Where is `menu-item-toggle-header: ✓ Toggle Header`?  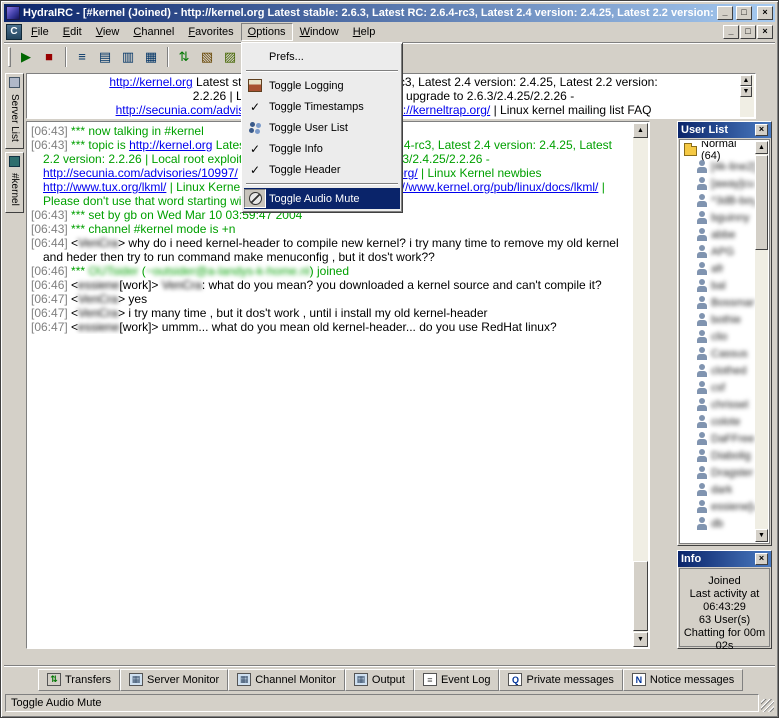
menu-item-toggle-header: ✓ Toggle Header is located at coordinates (322, 169).